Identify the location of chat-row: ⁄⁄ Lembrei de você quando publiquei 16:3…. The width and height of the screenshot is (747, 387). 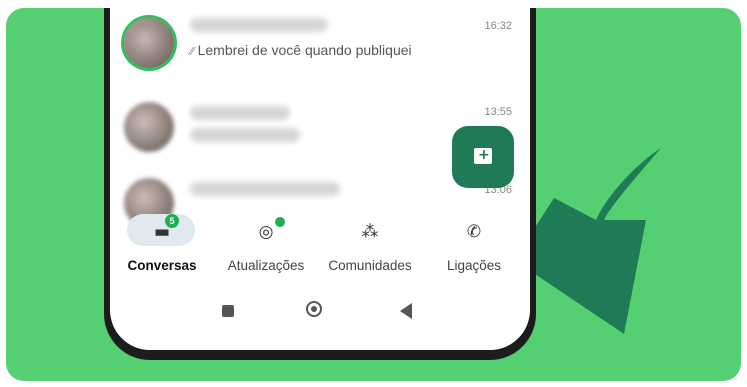
(320, 45).